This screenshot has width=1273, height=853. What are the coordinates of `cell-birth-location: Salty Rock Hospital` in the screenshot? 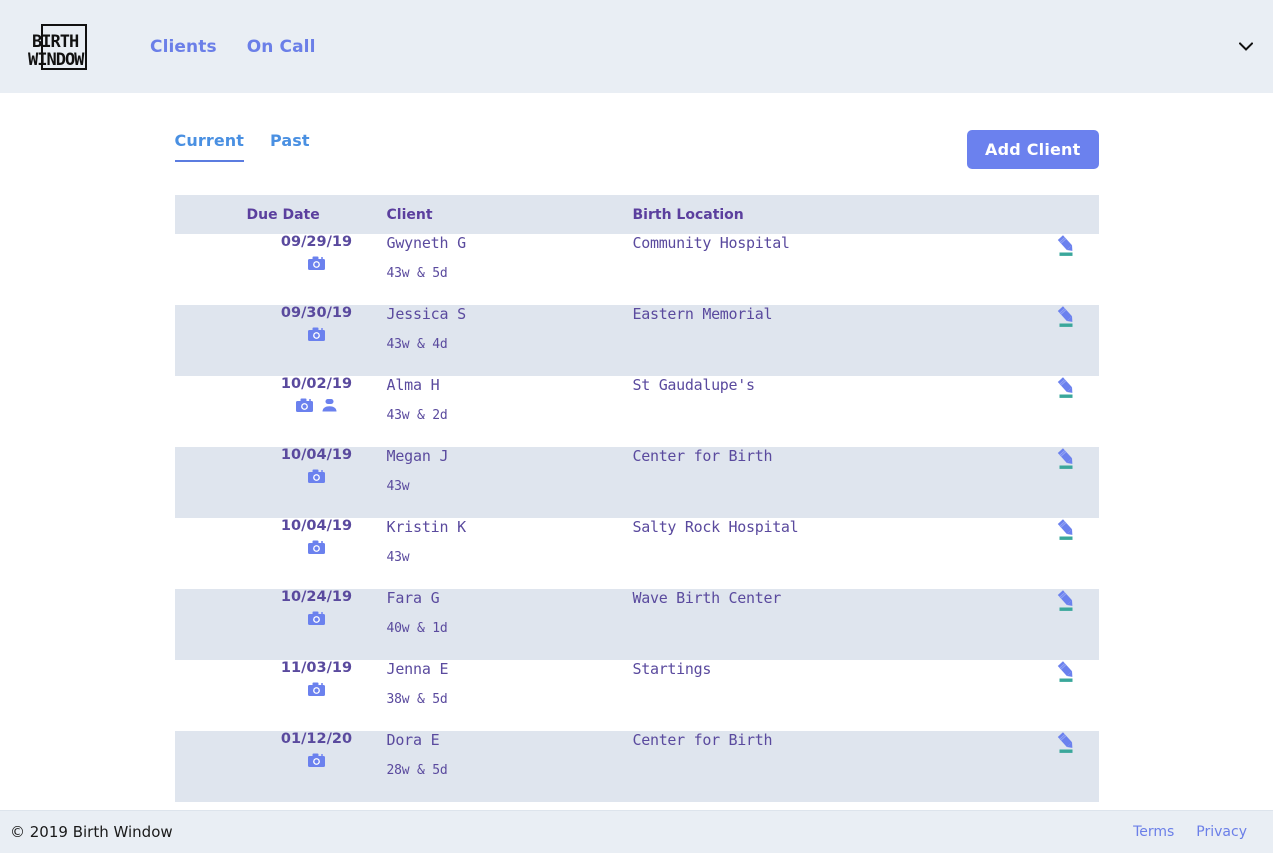 It's located at (832, 553).